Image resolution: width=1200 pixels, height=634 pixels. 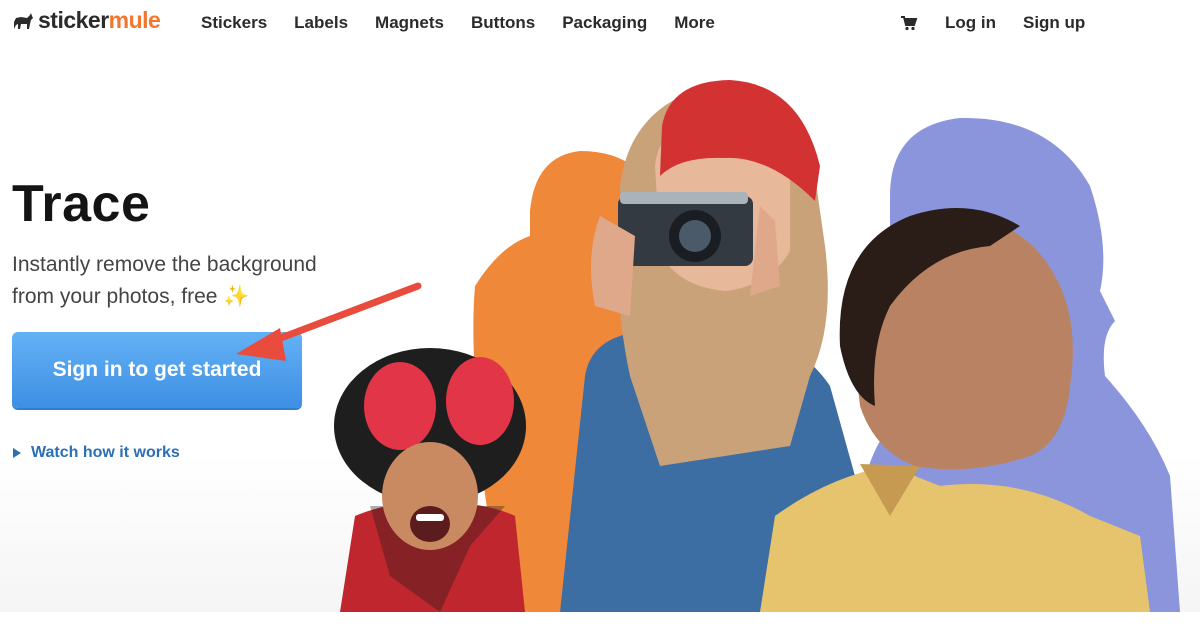 I want to click on subtitle-line-2: from your photos, free, so click(x=115, y=296).